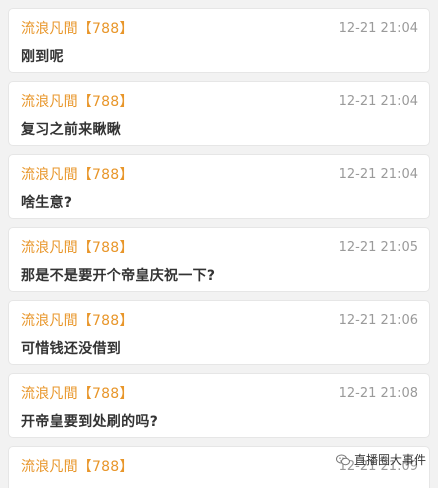  What do you see at coordinates (219, 393) in the screenshot?
I see `message-header: 流浪凡間【788】 12-21 21:08` at bounding box center [219, 393].